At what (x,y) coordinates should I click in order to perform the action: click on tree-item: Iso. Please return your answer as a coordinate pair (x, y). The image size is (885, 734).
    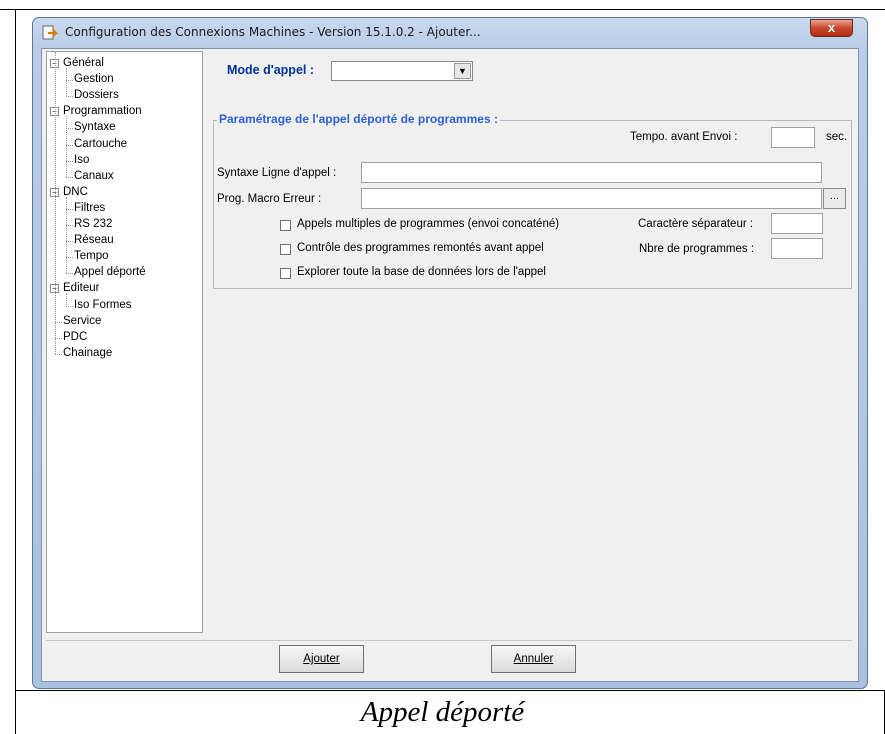
    Looking at the image, I should click on (81, 160).